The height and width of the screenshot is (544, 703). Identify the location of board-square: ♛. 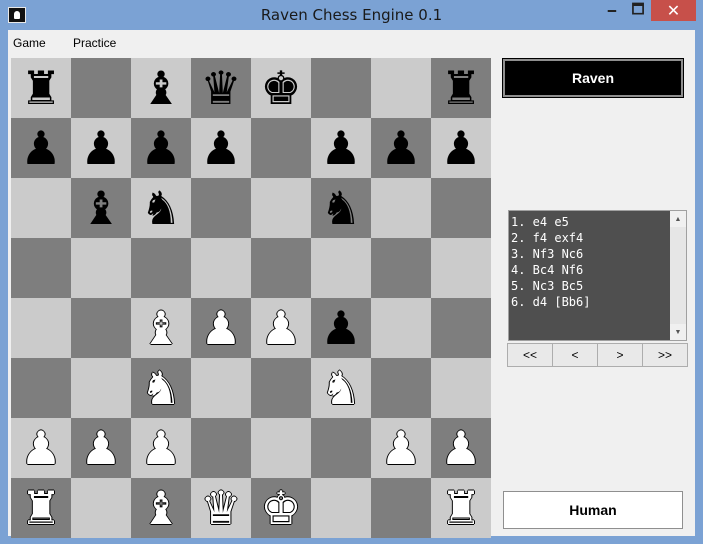
(221, 88).